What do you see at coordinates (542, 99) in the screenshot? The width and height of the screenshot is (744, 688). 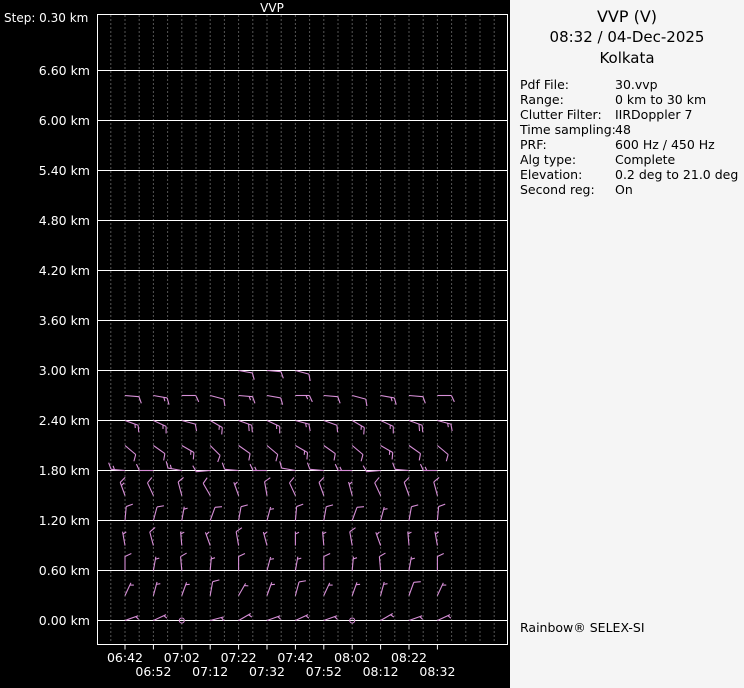 I see `param-label: Range:` at bounding box center [542, 99].